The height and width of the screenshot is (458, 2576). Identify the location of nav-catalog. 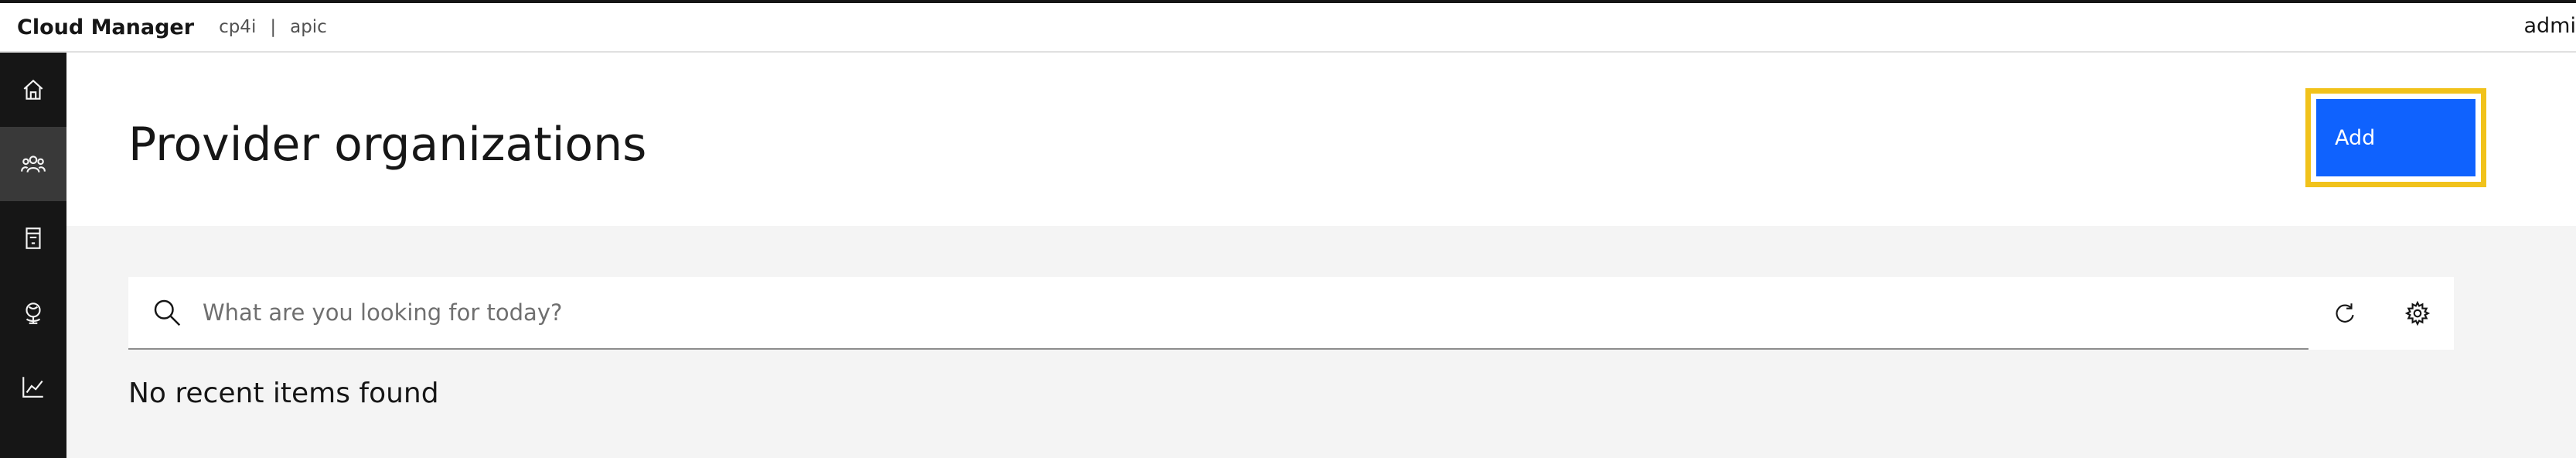
(33, 238).